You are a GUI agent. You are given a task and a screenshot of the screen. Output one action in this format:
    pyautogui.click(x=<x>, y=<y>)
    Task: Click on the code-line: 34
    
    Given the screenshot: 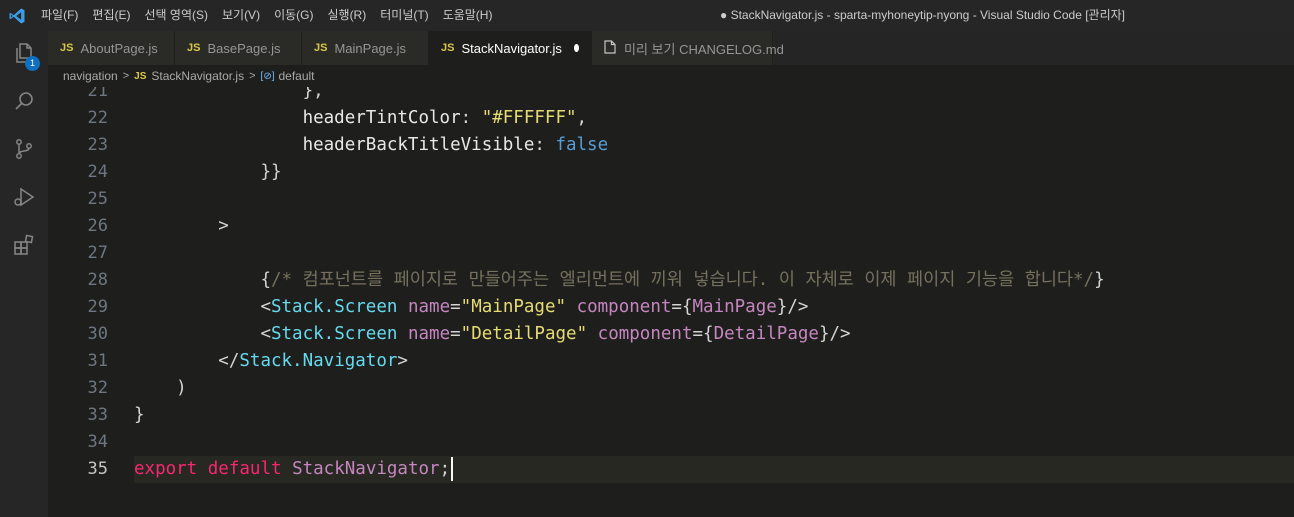 What is the action you would take?
    pyautogui.click(x=671, y=442)
    